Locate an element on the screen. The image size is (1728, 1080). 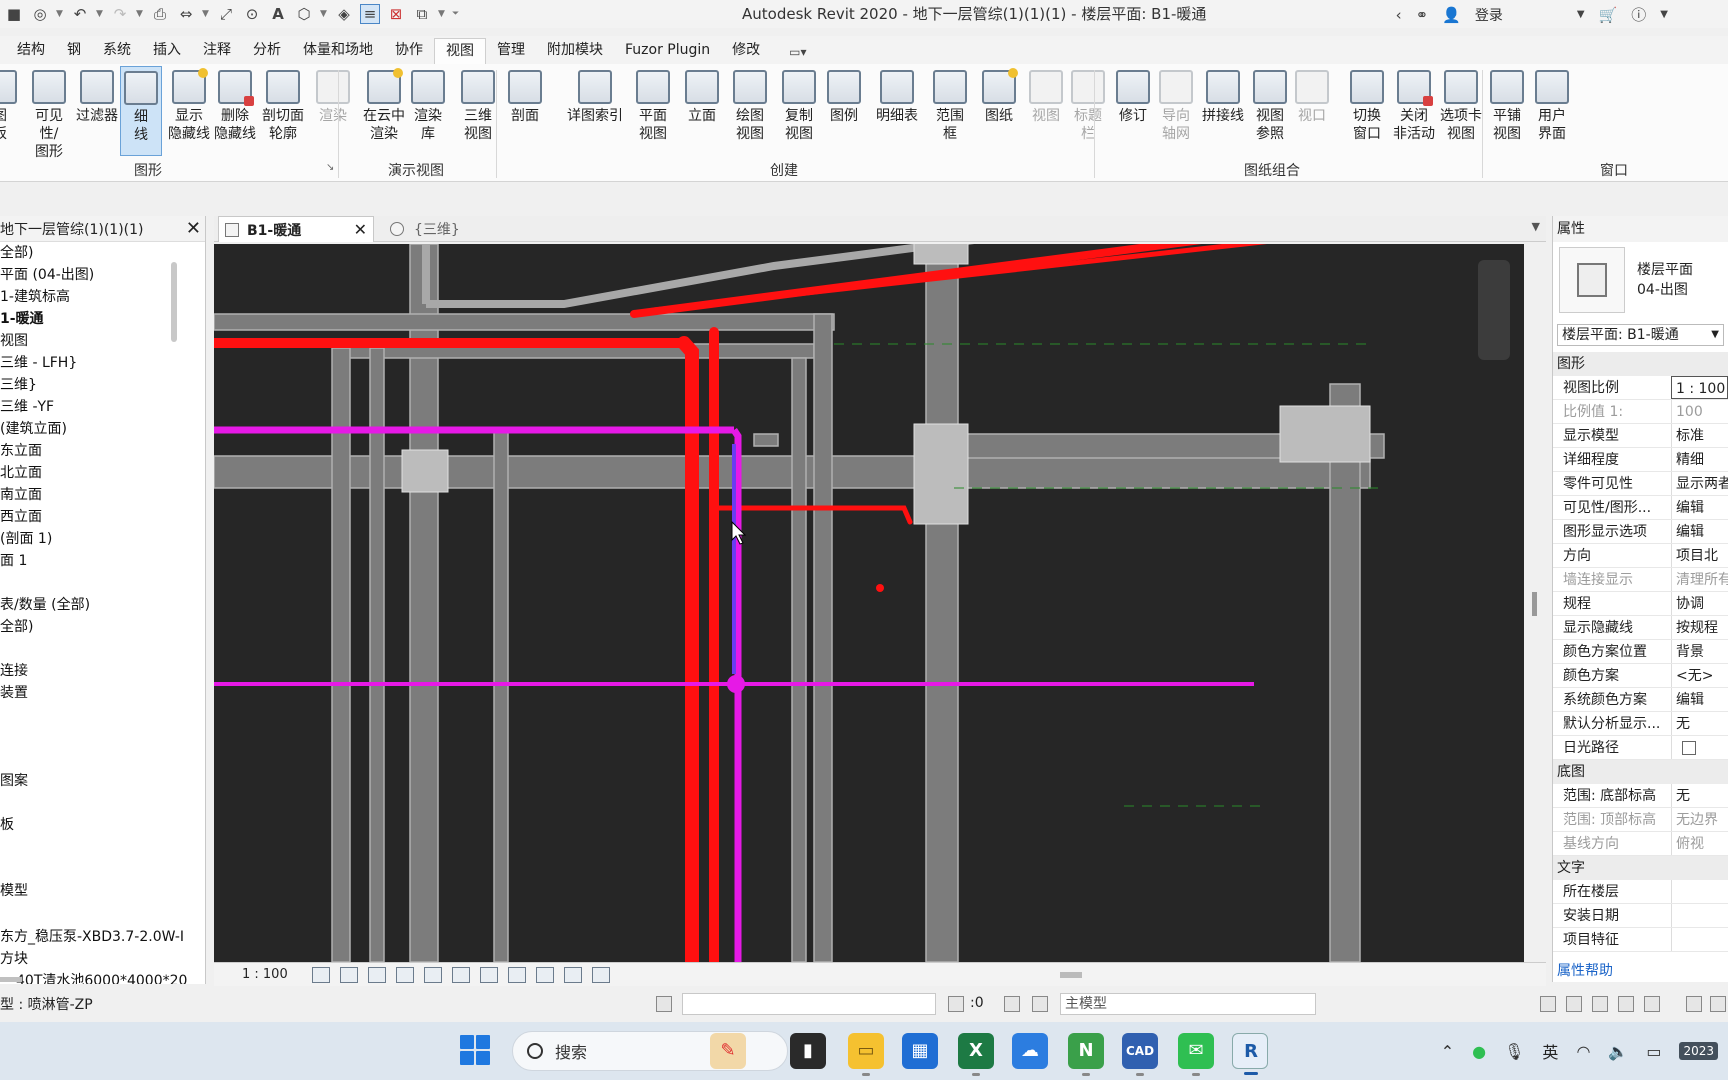
browser-tree-item: 东方_稳压泵-XBD3.7-2.0W-I is located at coordinates (92, 936).